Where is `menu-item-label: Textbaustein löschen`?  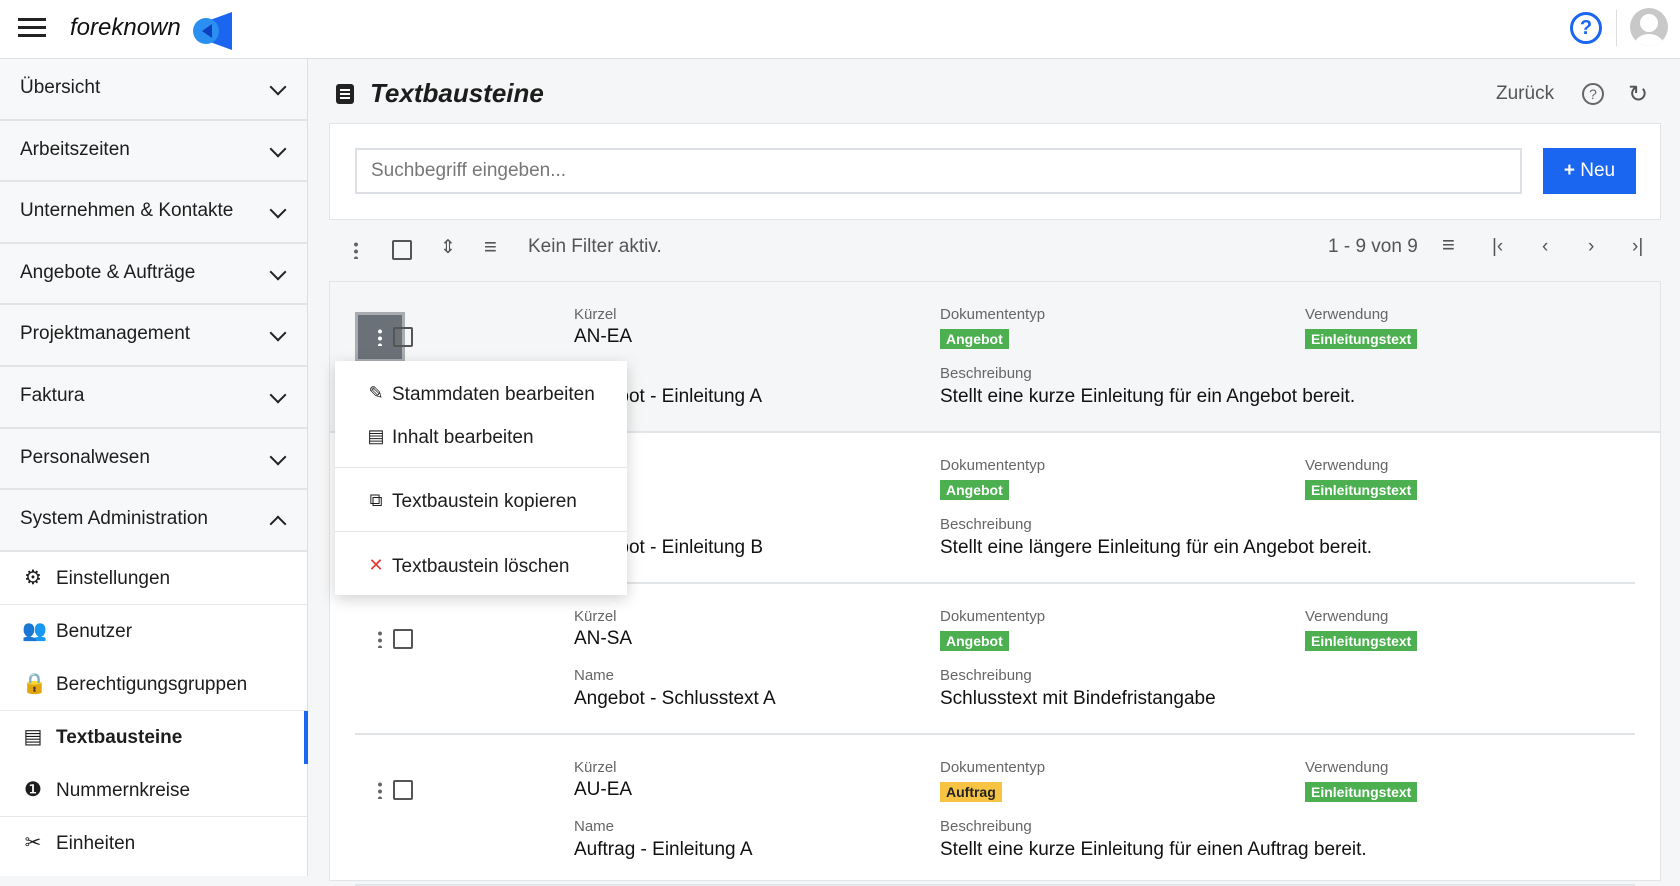 menu-item-label: Textbaustein löschen is located at coordinates (481, 566).